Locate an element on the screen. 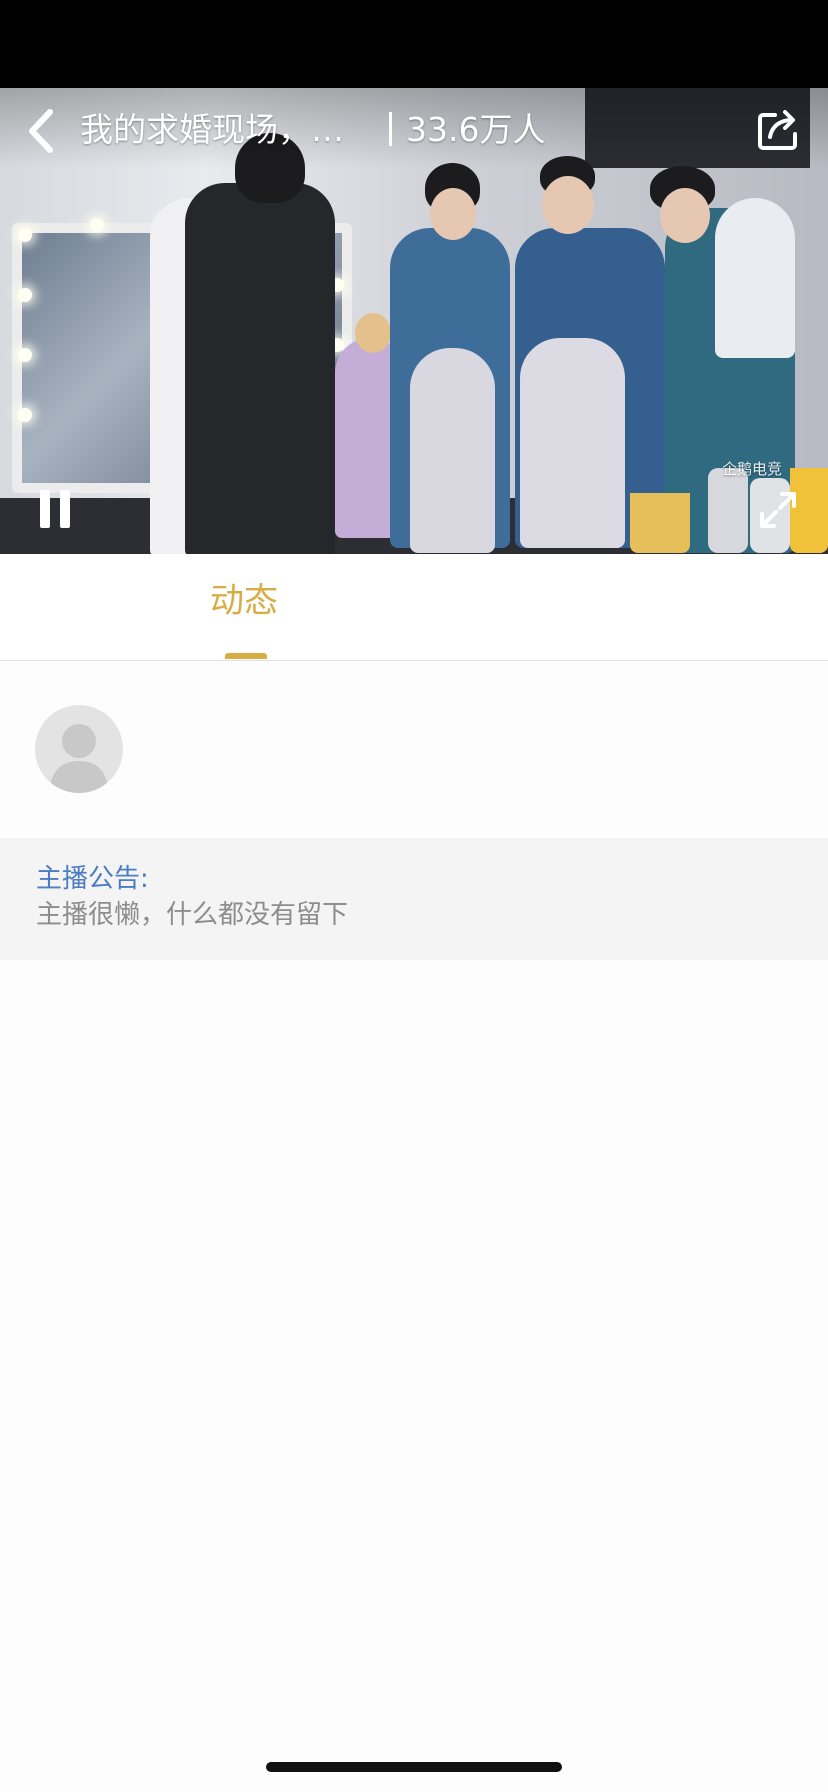 The image size is (828, 1792). tab-bar is located at coordinates (414, 607).